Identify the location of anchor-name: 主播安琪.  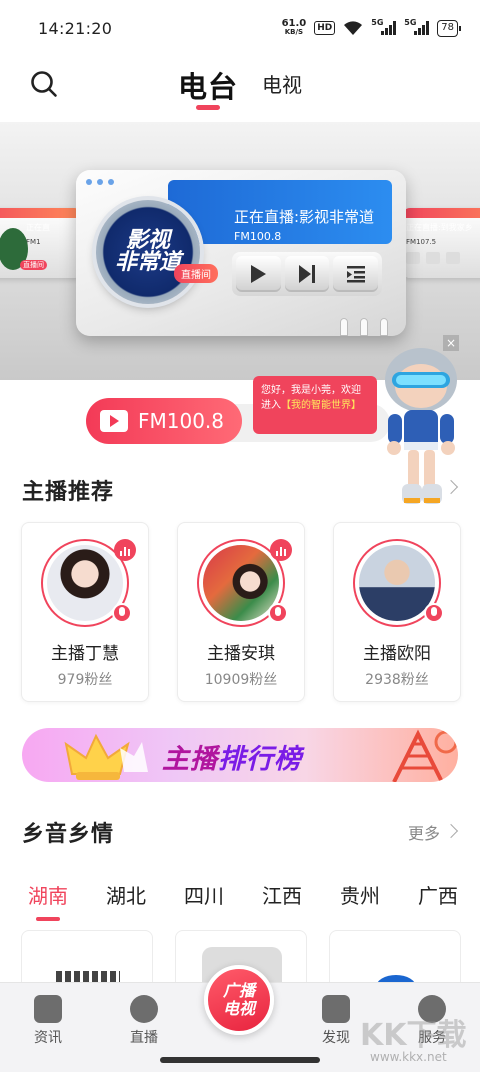
(241, 654).